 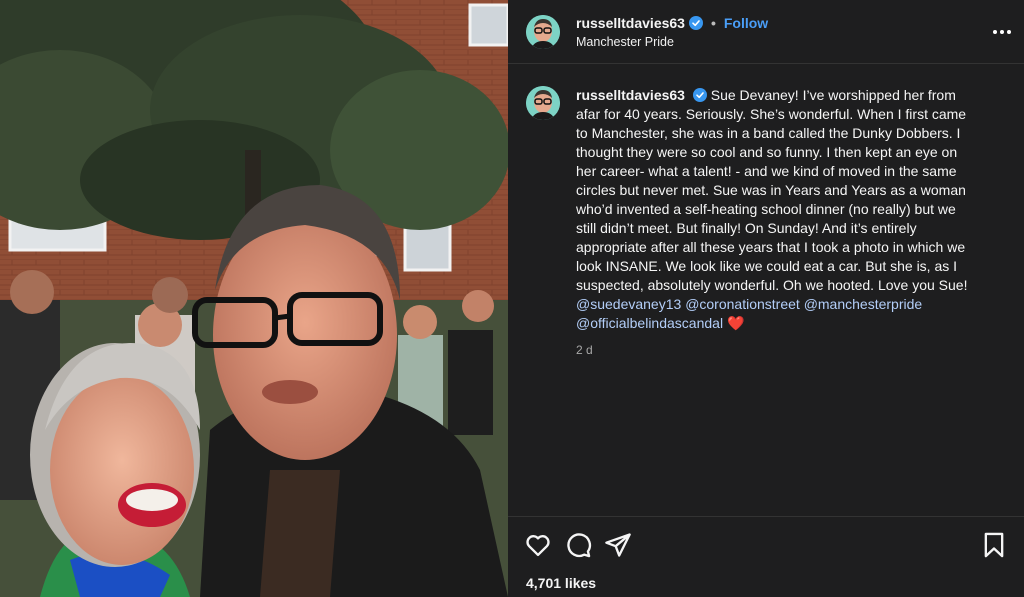 What do you see at coordinates (735, 323) in the screenshot?
I see `heart-emoji: ❤️` at bounding box center [735, 323].